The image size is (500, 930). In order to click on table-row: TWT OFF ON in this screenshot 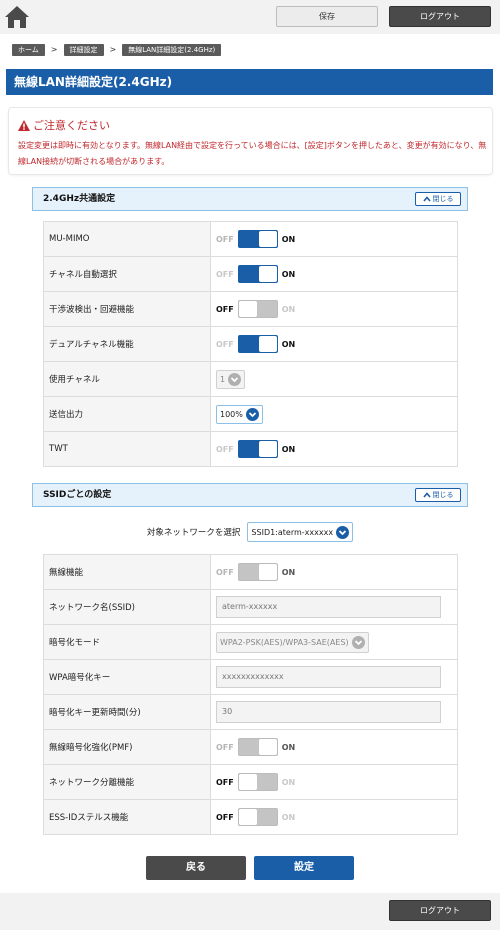, I will do `click(250, 449)`.